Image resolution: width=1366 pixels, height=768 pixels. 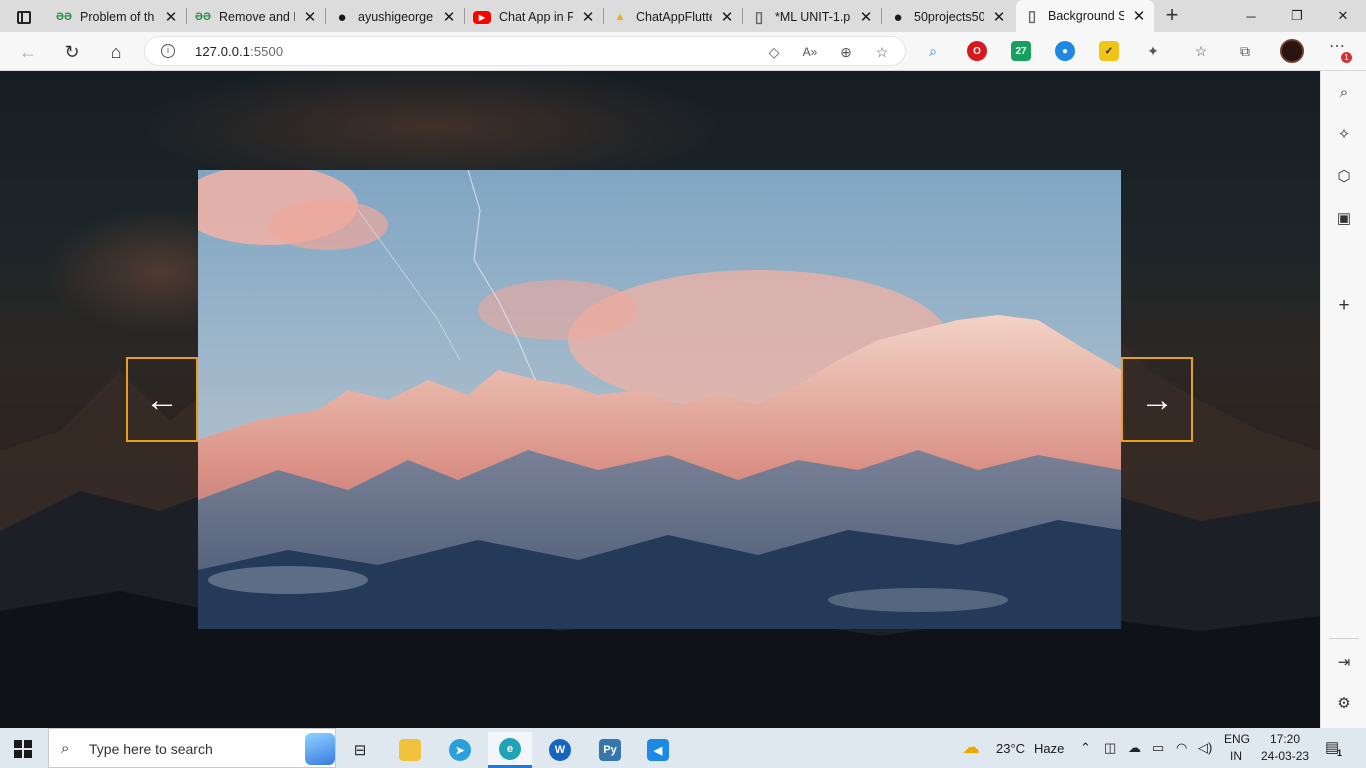 I want to click on read-aloud-icon: A», so click(x=810, y=52).